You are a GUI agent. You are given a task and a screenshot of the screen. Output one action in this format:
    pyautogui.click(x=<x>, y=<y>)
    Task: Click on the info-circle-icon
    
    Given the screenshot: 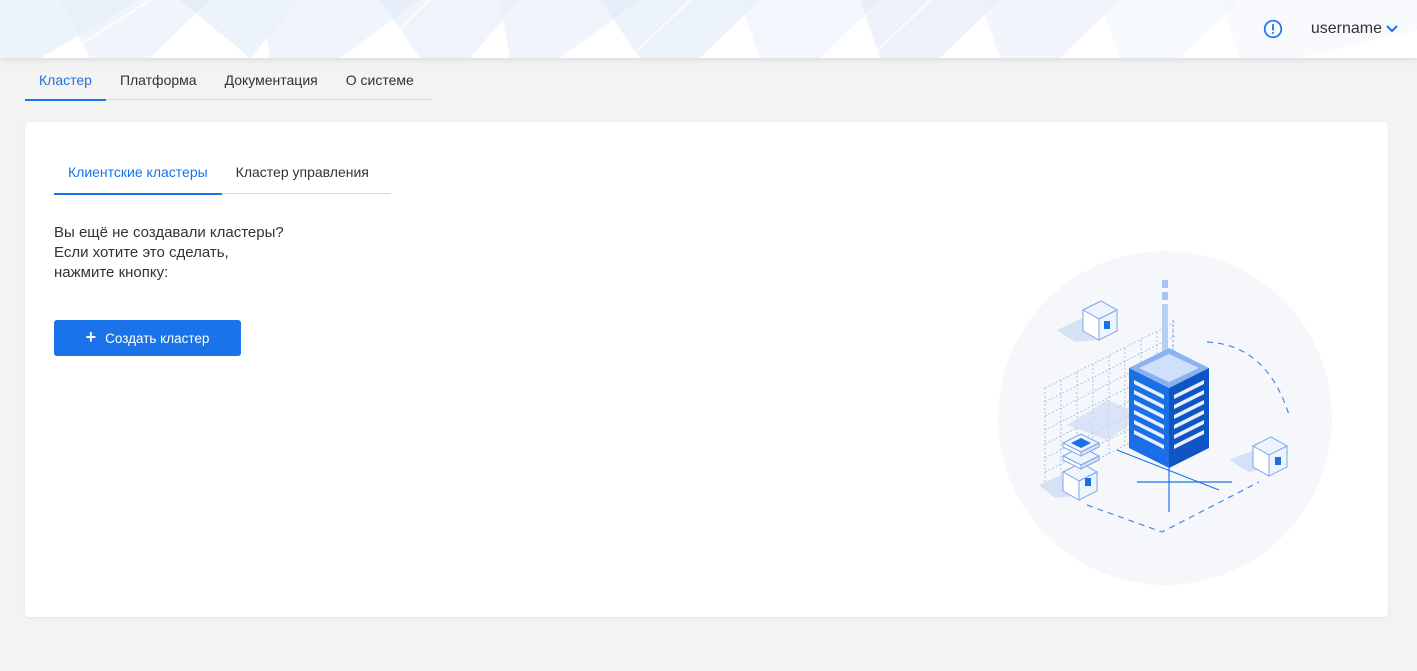 What is the action you would take?
    pyautogui.click(x=1273, y=29)
    